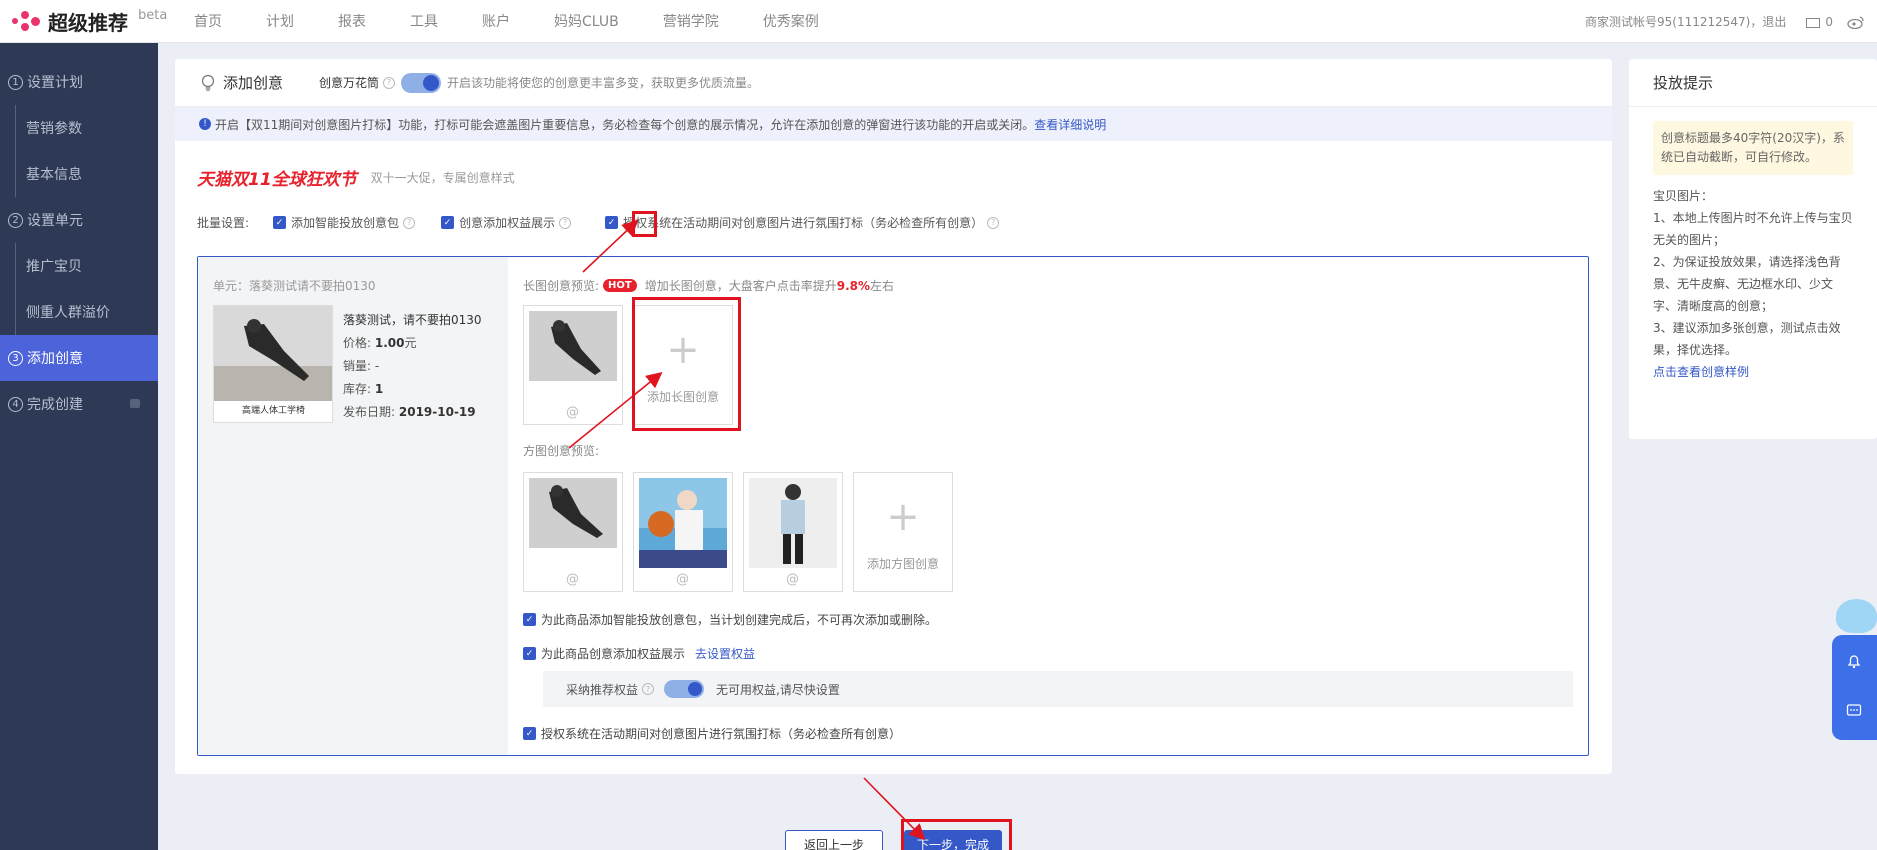 This screenshot has width=1877, height=850. I want to click on sidebar-step-set-plan: 1 设置计划, so click(79, 82).